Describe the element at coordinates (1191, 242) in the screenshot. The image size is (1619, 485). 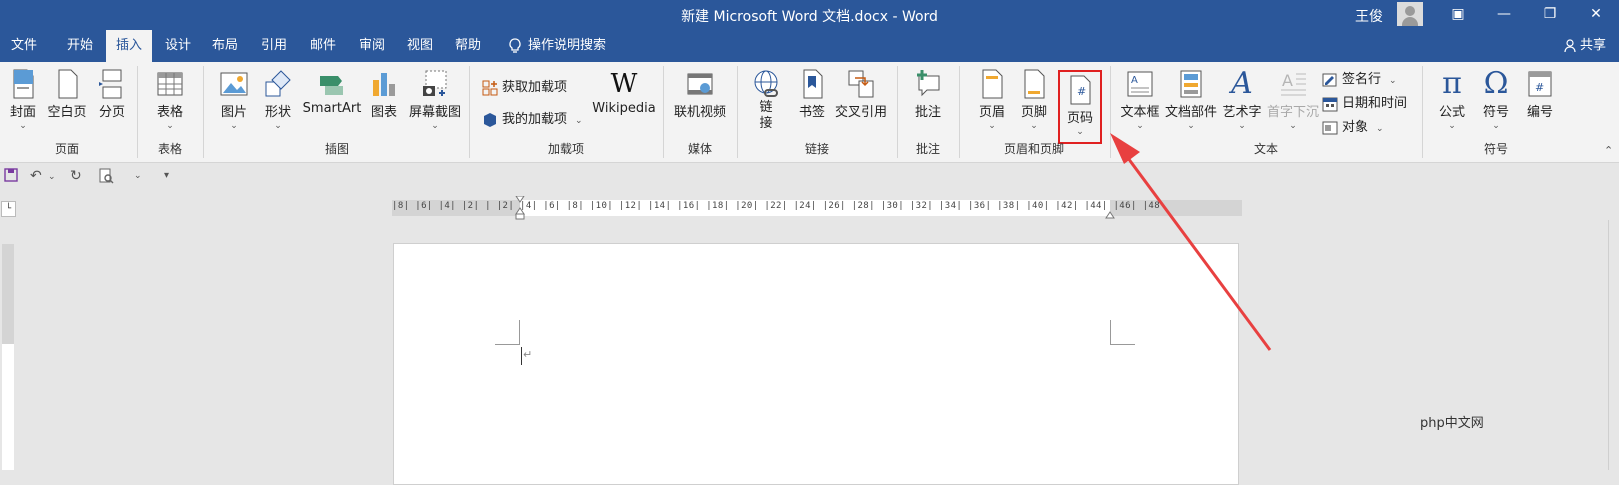
I see `annotation-arrow` at that location.